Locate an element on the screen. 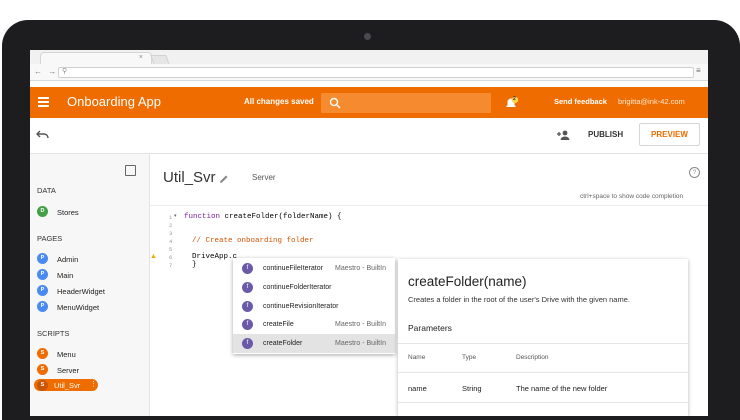 Image resolution: width=740 pixels, height=420 pixels. notification-count: 2 is located at coordinates (514, 99).